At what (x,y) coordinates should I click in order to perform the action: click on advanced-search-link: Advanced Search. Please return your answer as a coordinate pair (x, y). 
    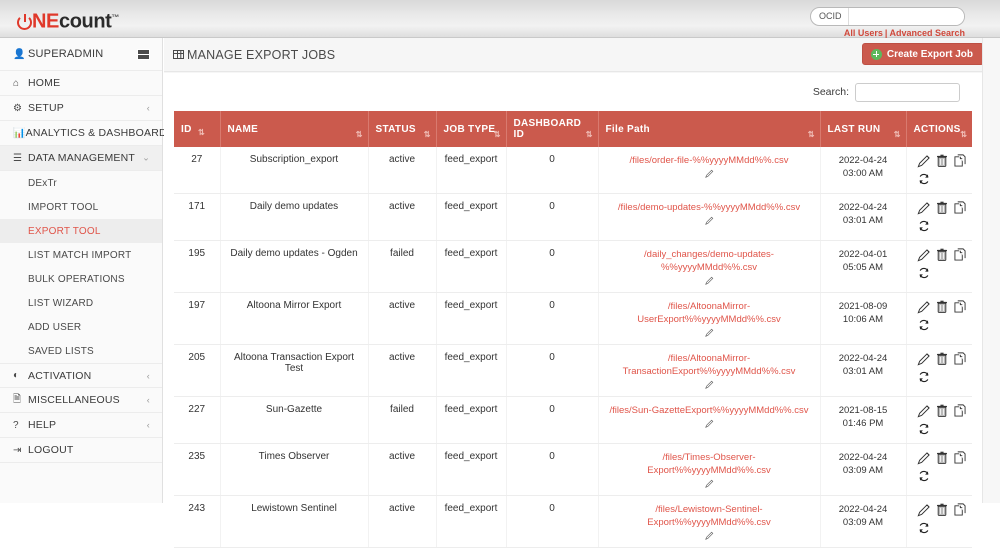
    Looking at the image, I should click on (927, 33).